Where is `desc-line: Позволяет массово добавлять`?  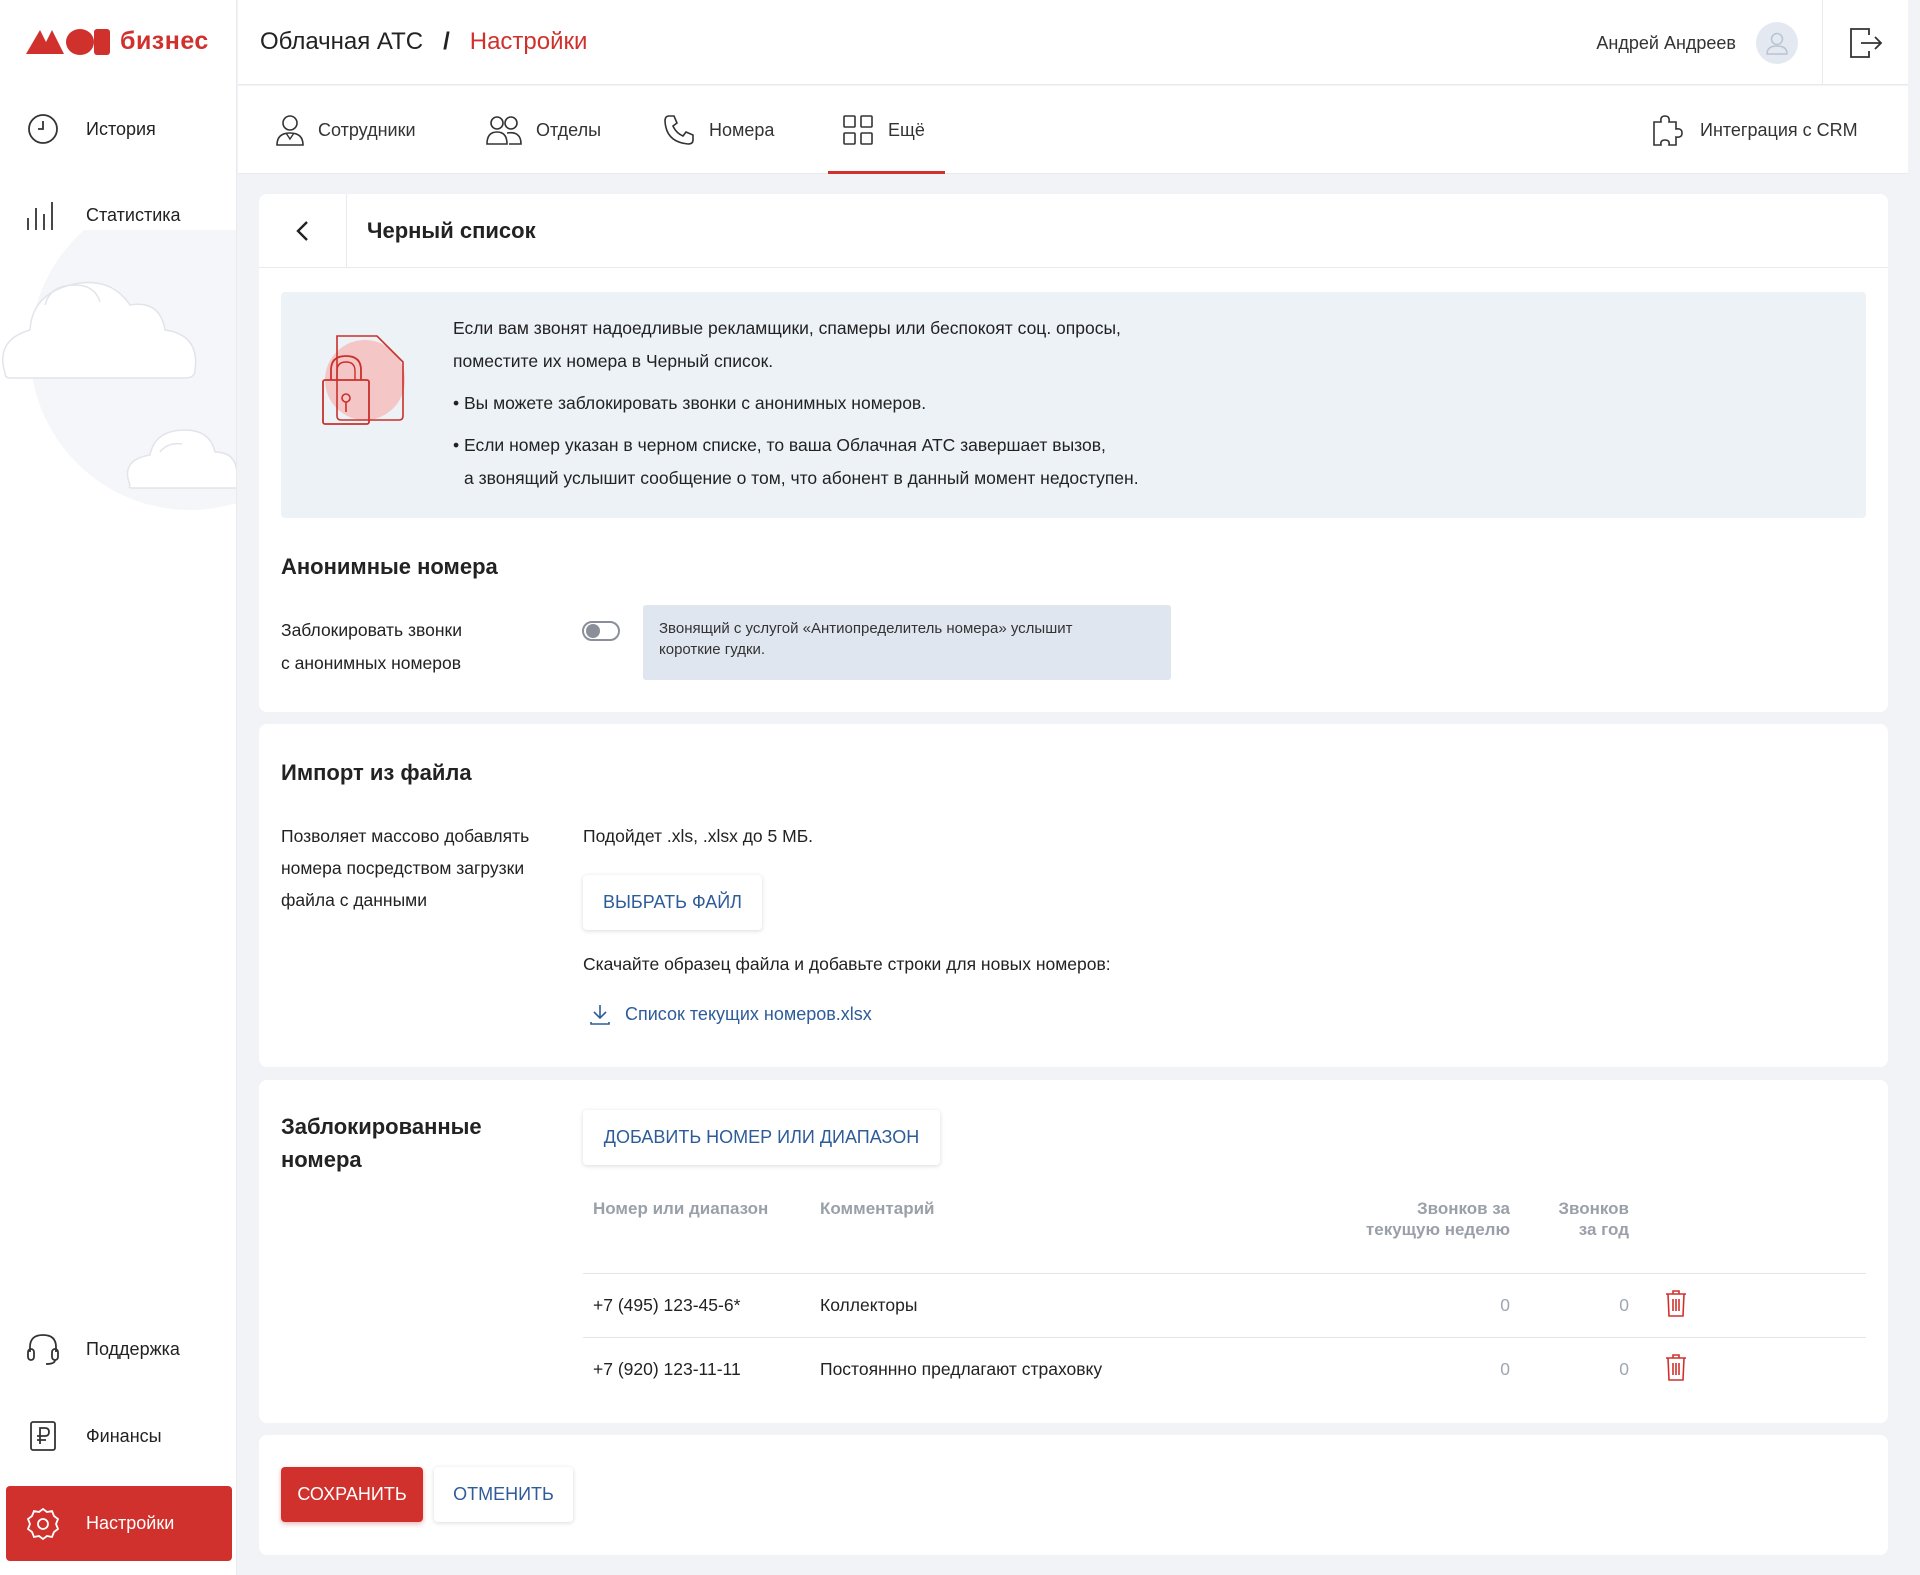
desc-line: Позволяет массово добавлять is located at coordinates (405, 836).